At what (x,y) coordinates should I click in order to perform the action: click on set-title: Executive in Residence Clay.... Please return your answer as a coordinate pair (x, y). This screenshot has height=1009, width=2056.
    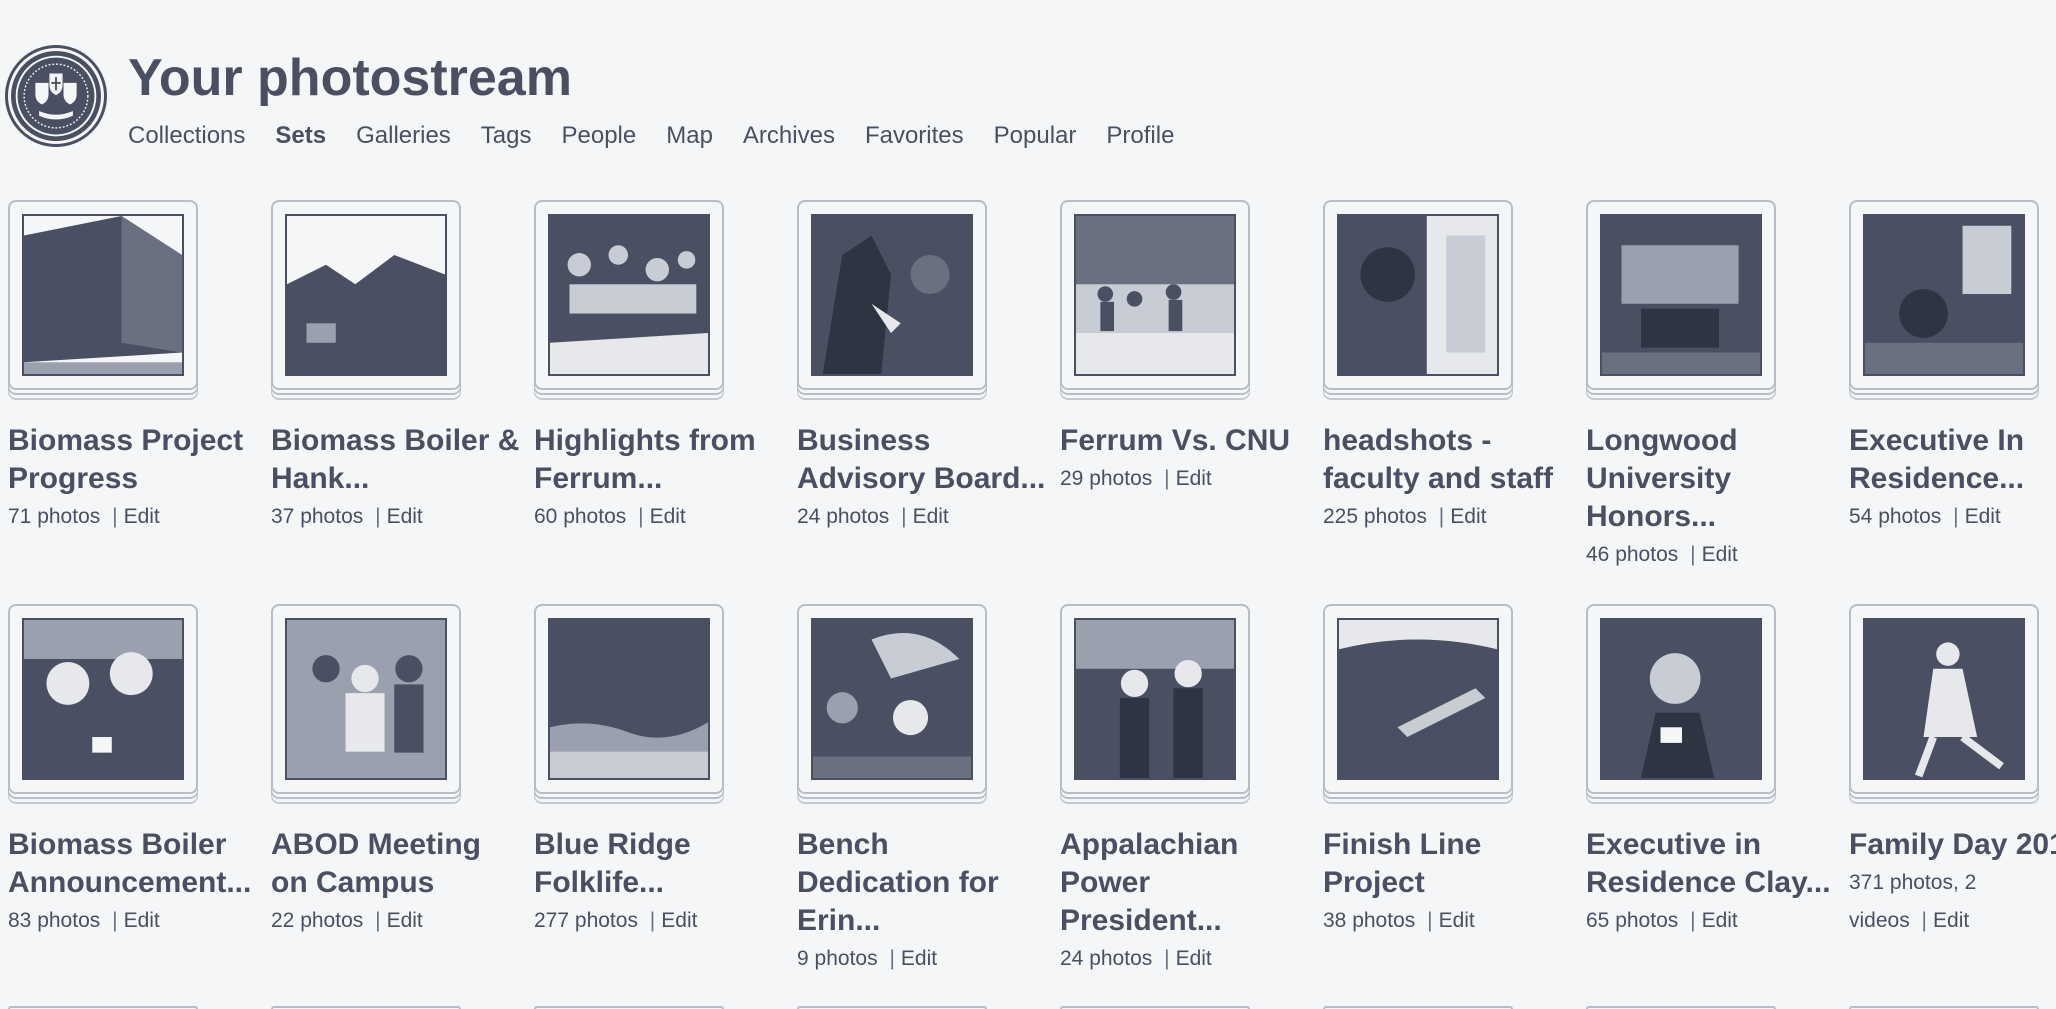
    Looking at the image, I should click on (1711, 864).